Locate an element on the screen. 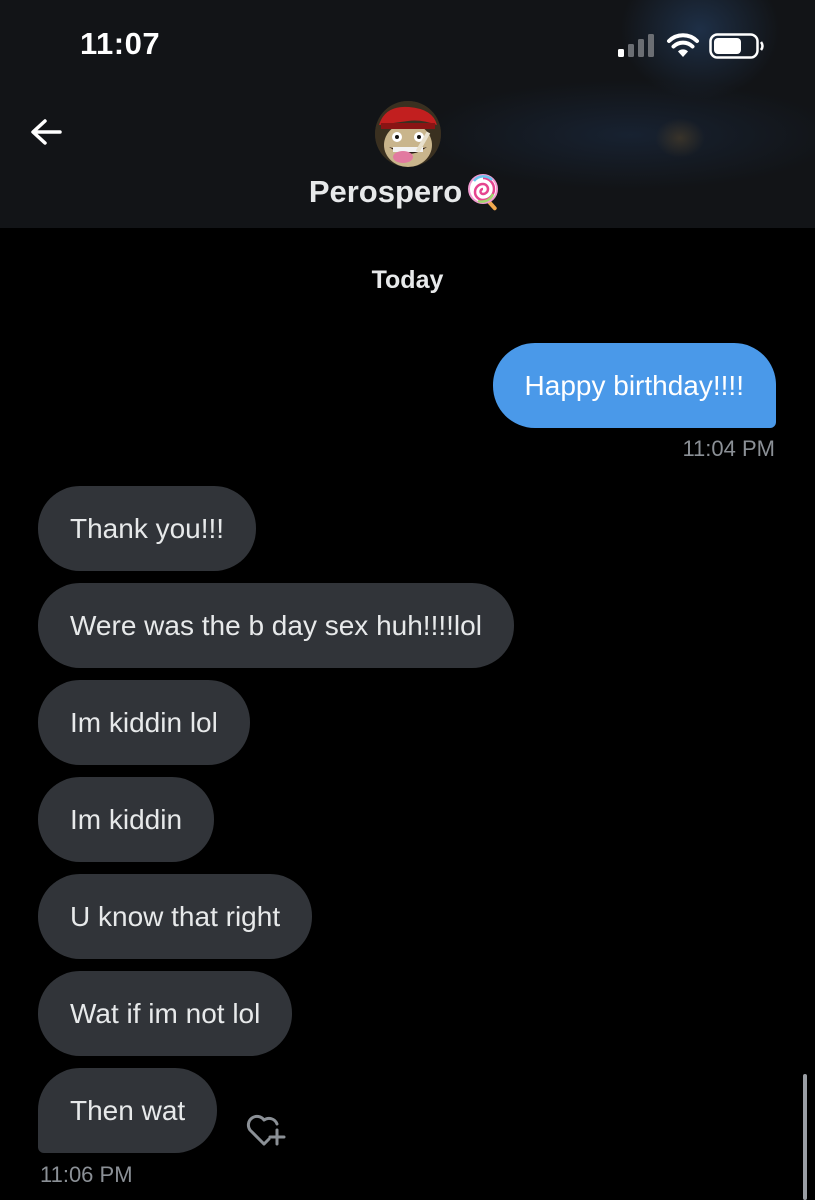  contact-name: Perospero is located at coordinates (385, 191).